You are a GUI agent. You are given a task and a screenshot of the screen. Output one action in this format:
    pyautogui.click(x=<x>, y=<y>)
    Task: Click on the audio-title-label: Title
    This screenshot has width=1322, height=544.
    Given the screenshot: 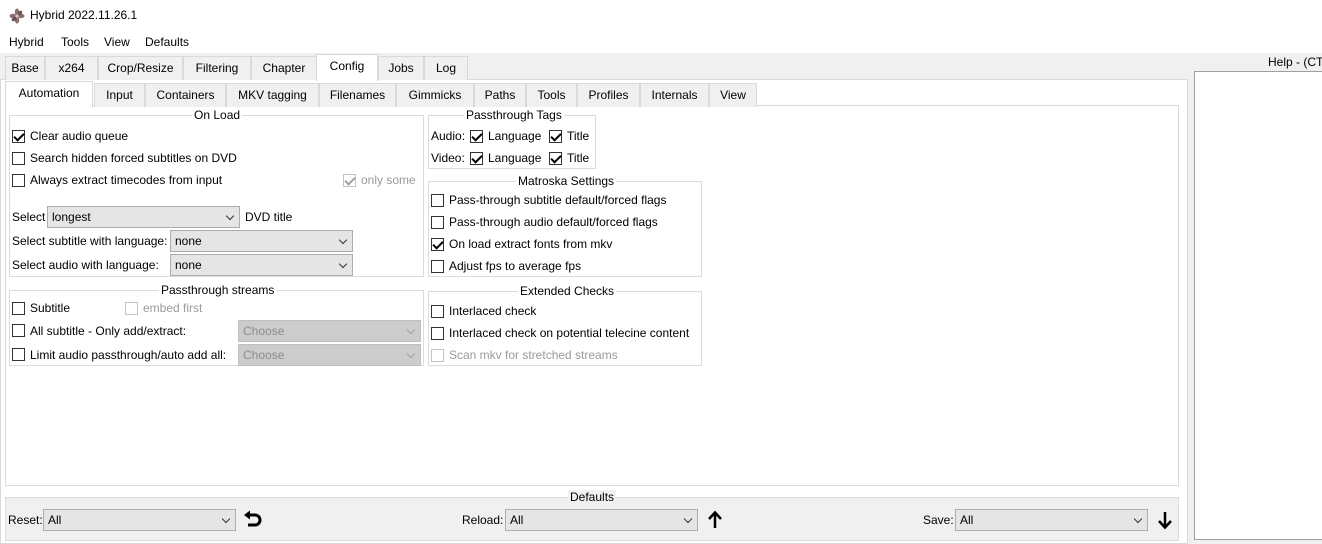 What is the action you would take?
    pyautogui.click(x=578, y=136)
    